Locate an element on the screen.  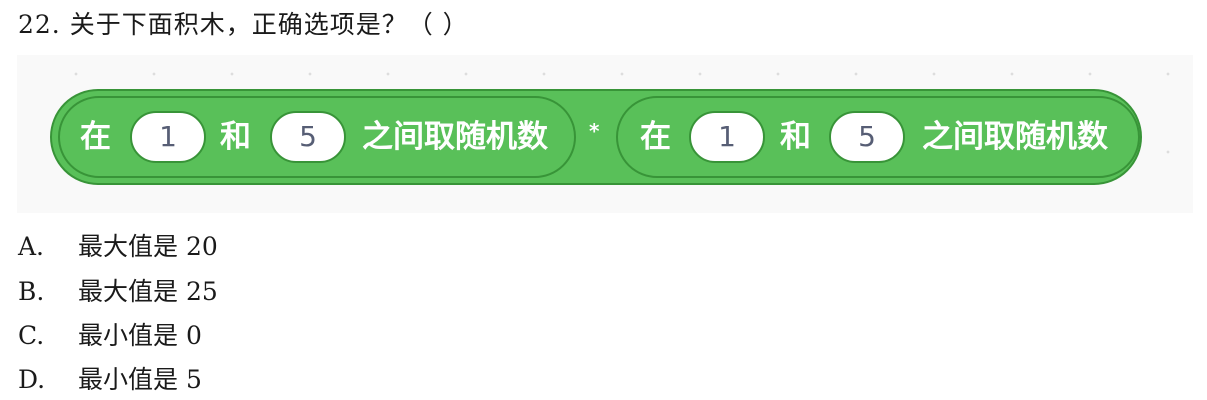
option-c-letter: C. is located at coordinates (31, 335).